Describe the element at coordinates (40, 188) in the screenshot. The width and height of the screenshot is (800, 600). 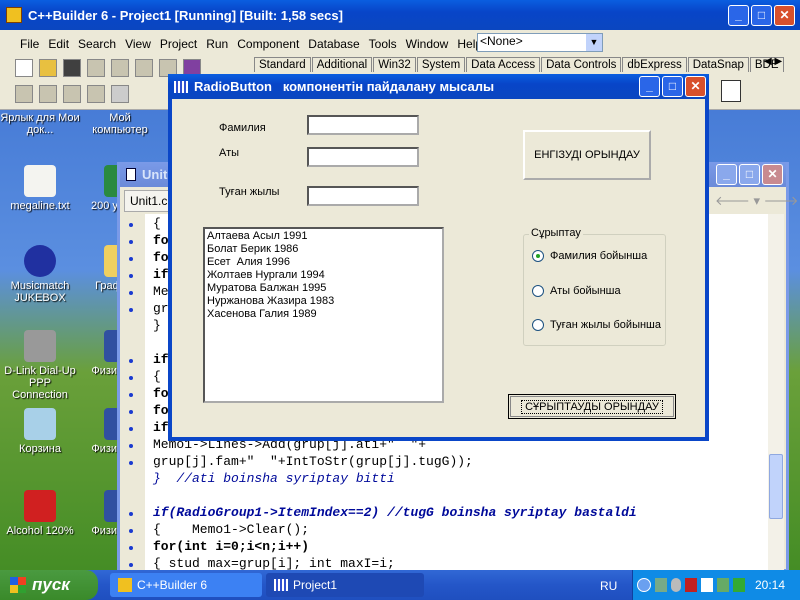
I see `desktop-icon-megaline: megaline.txt` at that location.